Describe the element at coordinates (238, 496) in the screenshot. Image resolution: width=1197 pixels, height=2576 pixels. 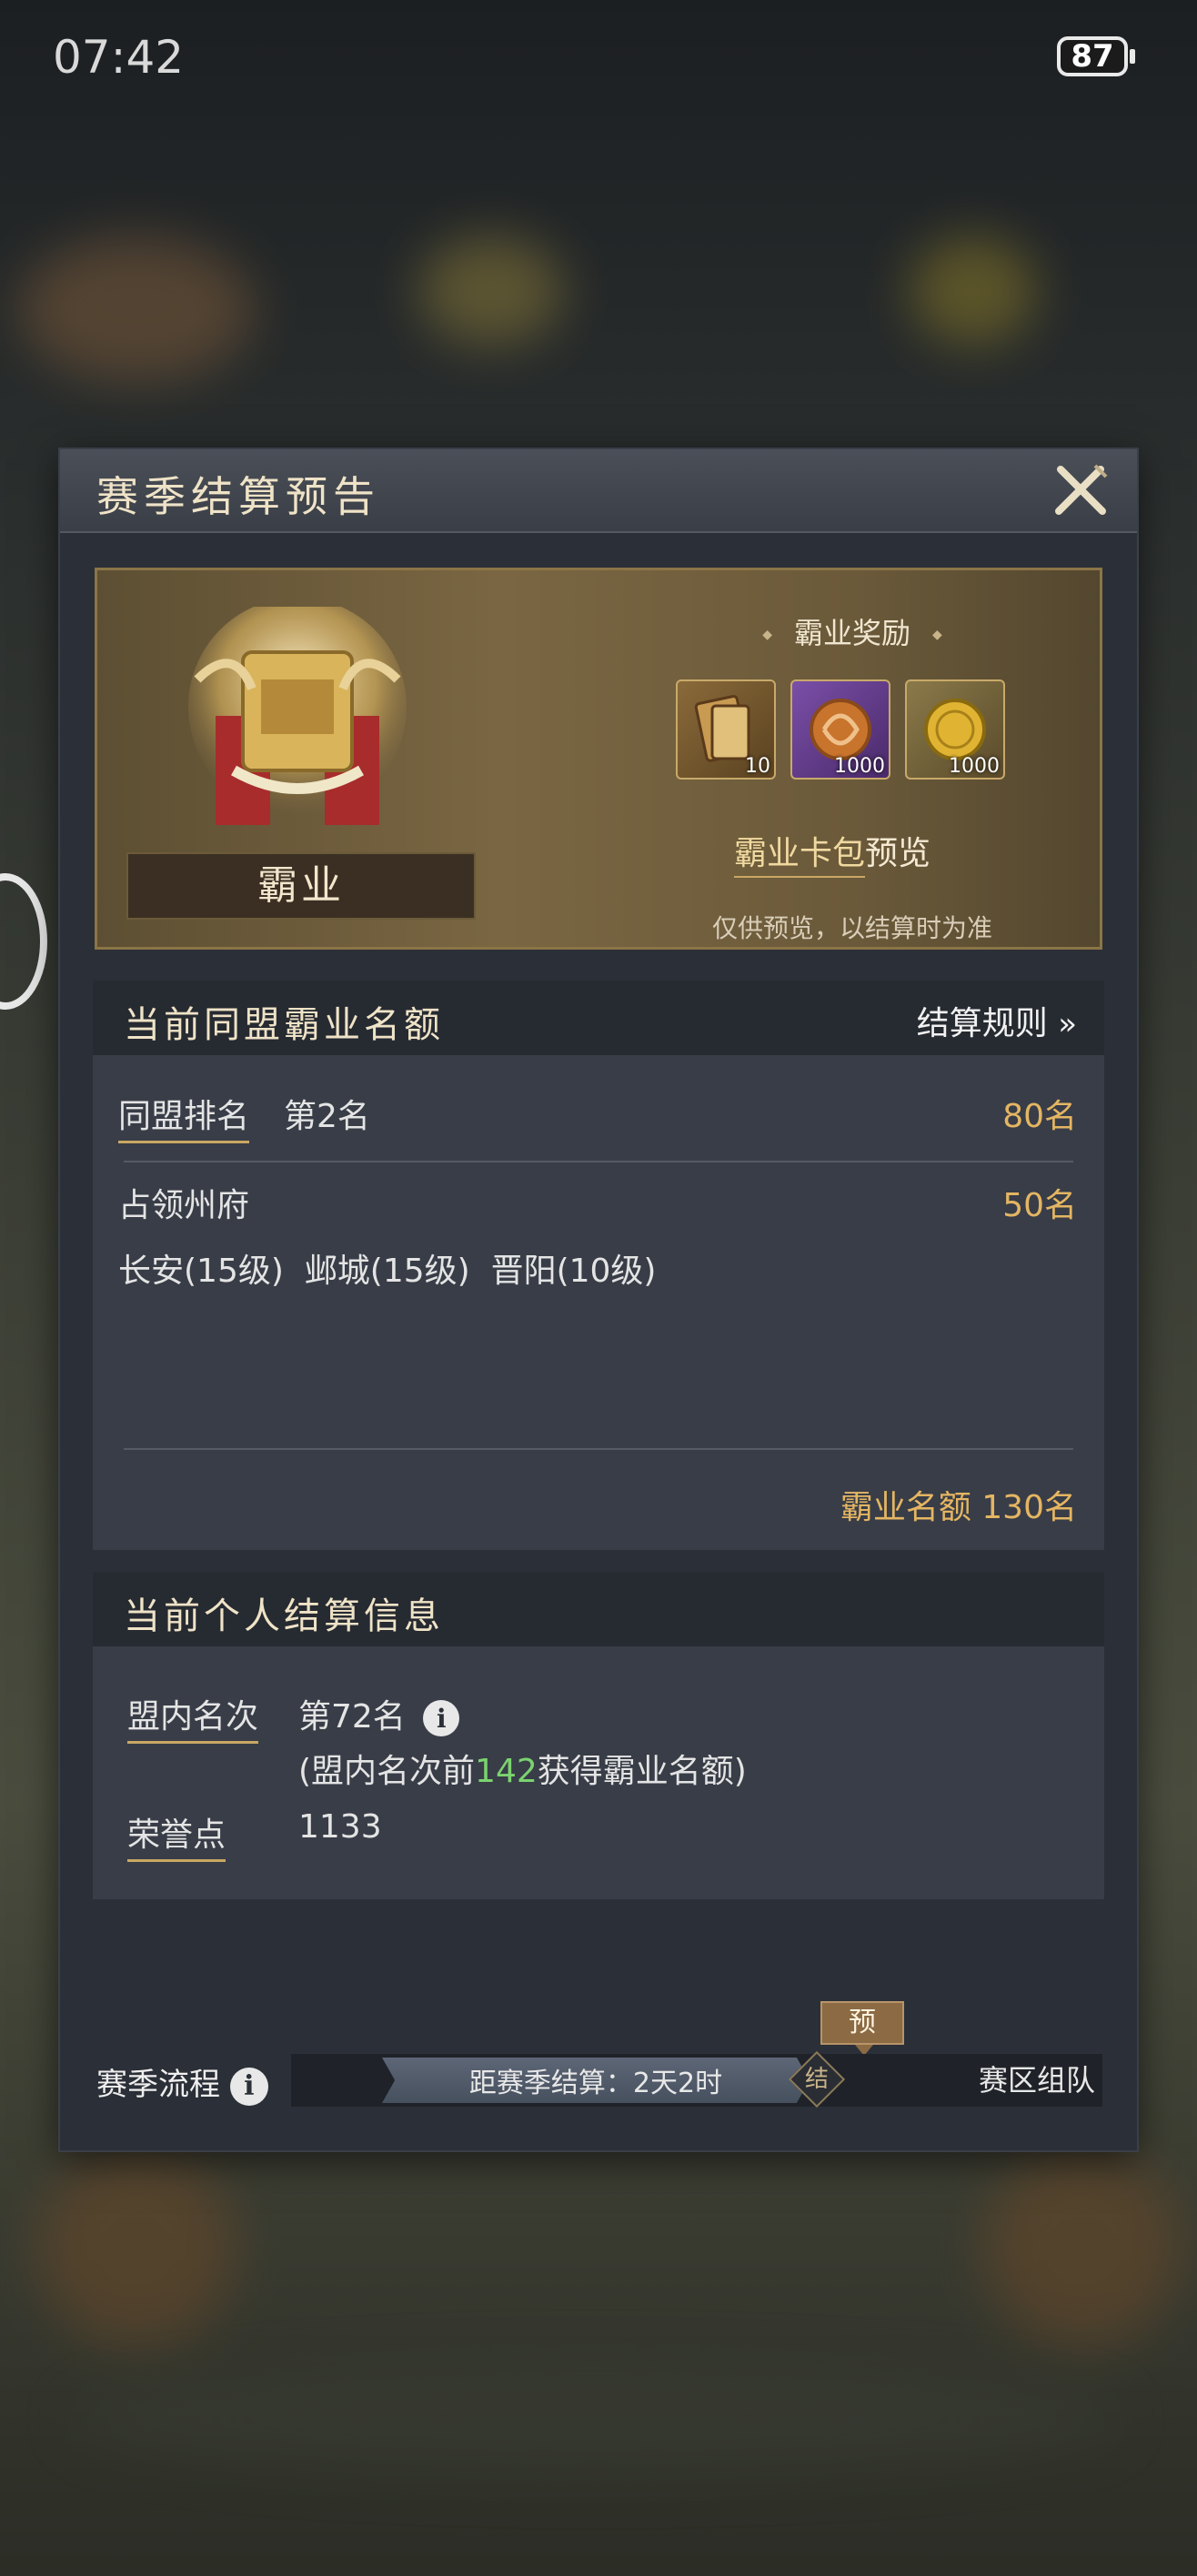
I see `dialog-title: 赛季结算预告` at that location.